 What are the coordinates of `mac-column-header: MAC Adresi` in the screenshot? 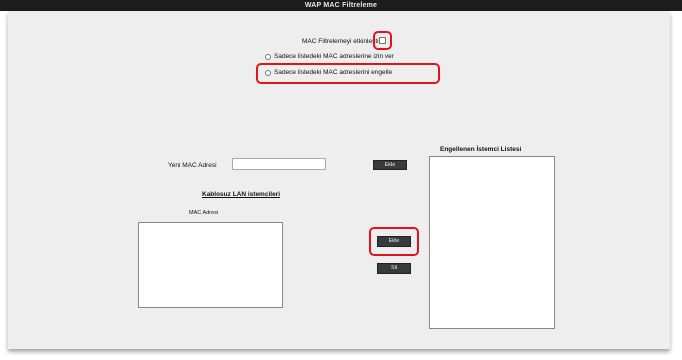 It's located at (204, 213).